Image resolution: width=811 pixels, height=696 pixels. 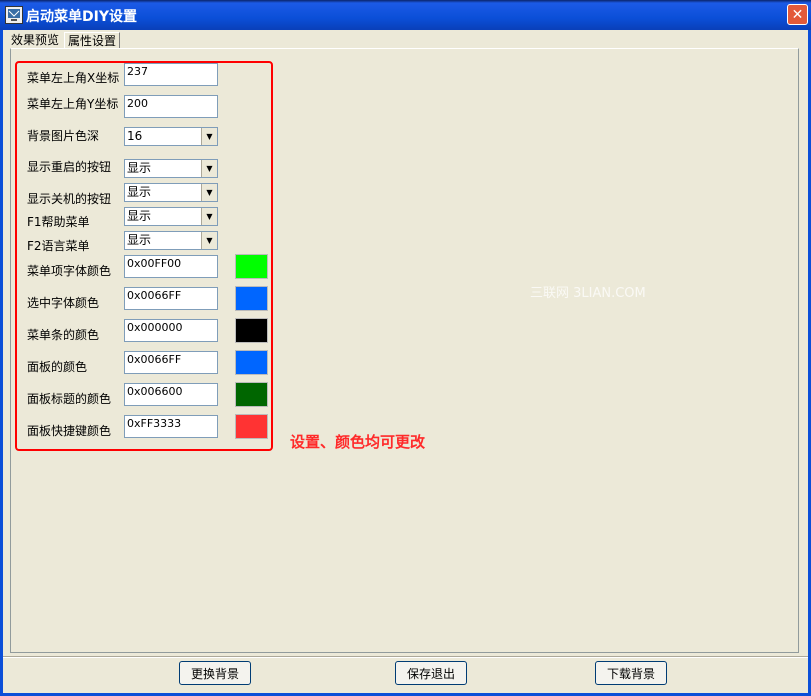 I want to click on selected-font-color-input: 0x0066FF, so click(x=171, y=298).